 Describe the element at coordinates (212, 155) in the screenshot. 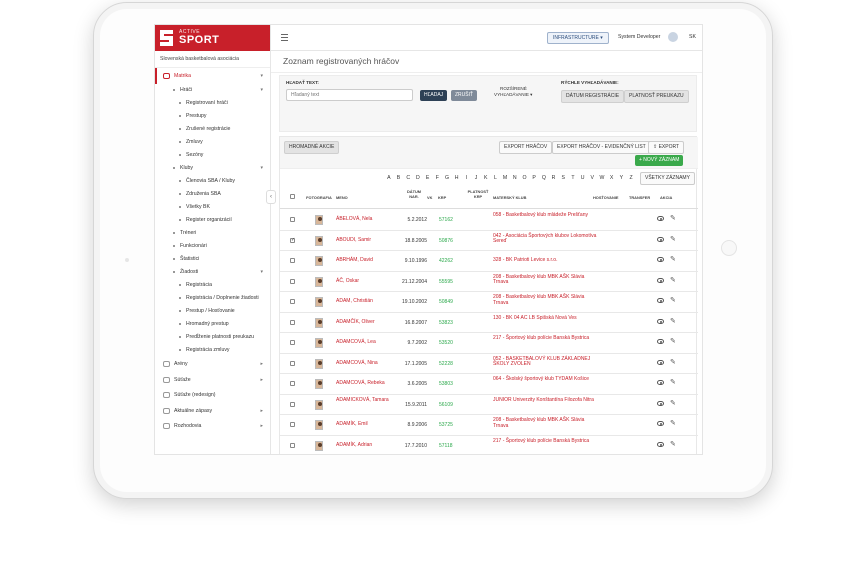

I see `sidebar-item: Sezóny` at that location.